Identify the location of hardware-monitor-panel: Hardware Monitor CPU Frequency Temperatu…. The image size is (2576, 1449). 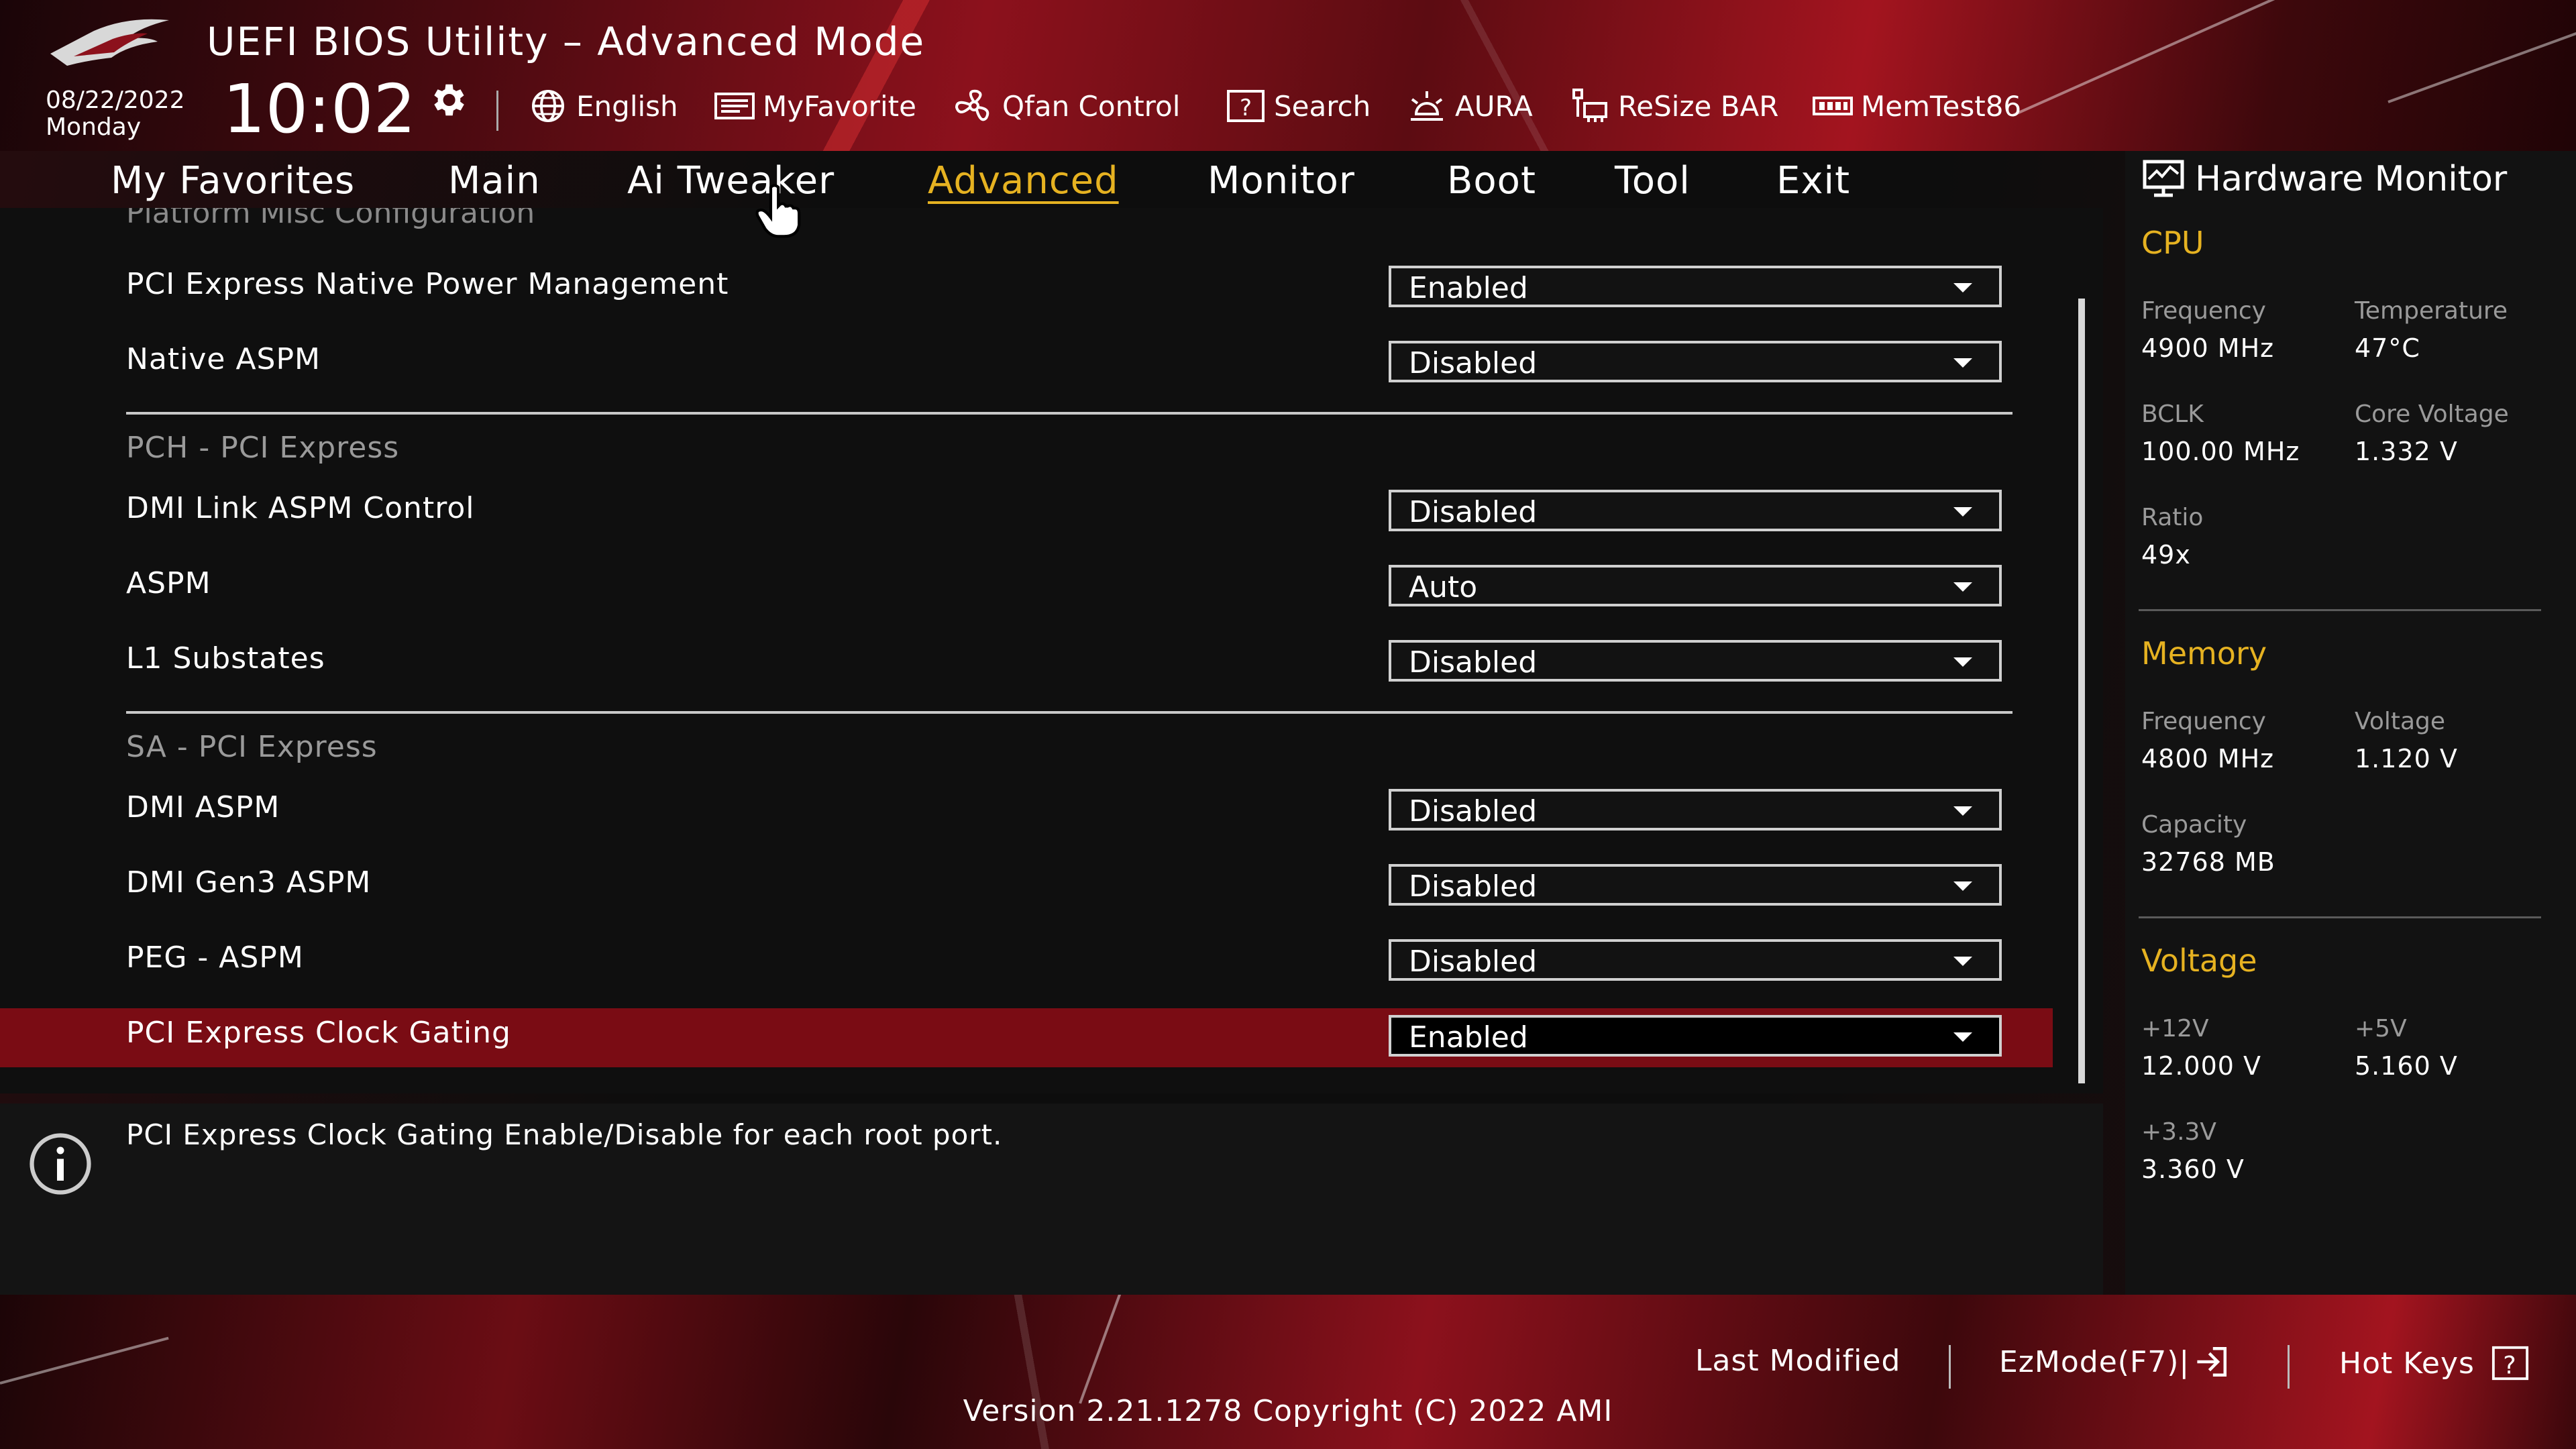
(2350, 723).